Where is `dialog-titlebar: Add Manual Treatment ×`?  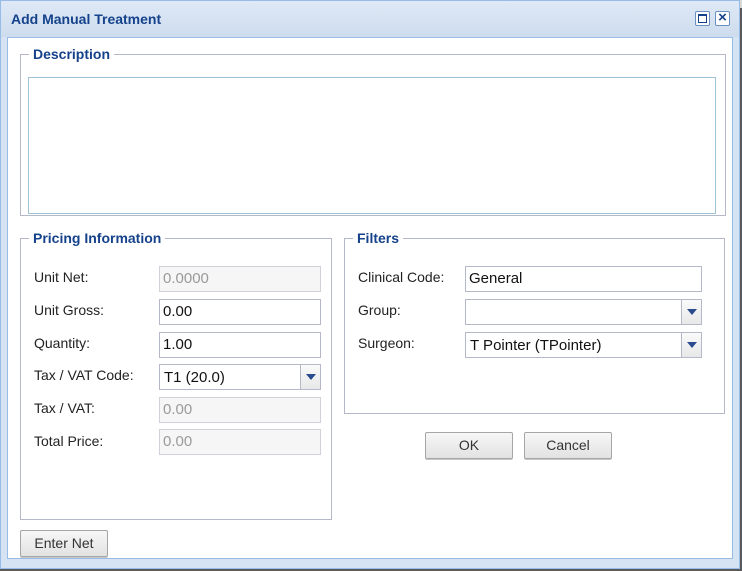
dialog-titlebar: Add Manual Treatment × is located at coordinates (370, 19).